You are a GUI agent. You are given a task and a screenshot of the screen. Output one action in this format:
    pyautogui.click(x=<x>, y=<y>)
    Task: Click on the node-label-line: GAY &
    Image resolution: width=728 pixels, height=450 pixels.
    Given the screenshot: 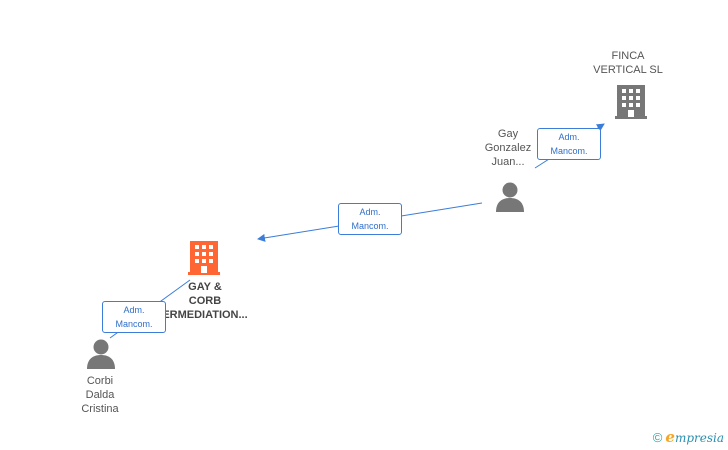 What is the action you would take?
    pyautogui.click(x=205, y=287)
    